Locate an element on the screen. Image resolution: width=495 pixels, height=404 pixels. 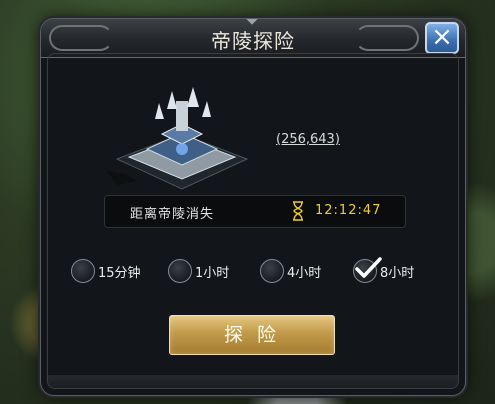
dialog-footer-strip is located at coordinates (253, 382).